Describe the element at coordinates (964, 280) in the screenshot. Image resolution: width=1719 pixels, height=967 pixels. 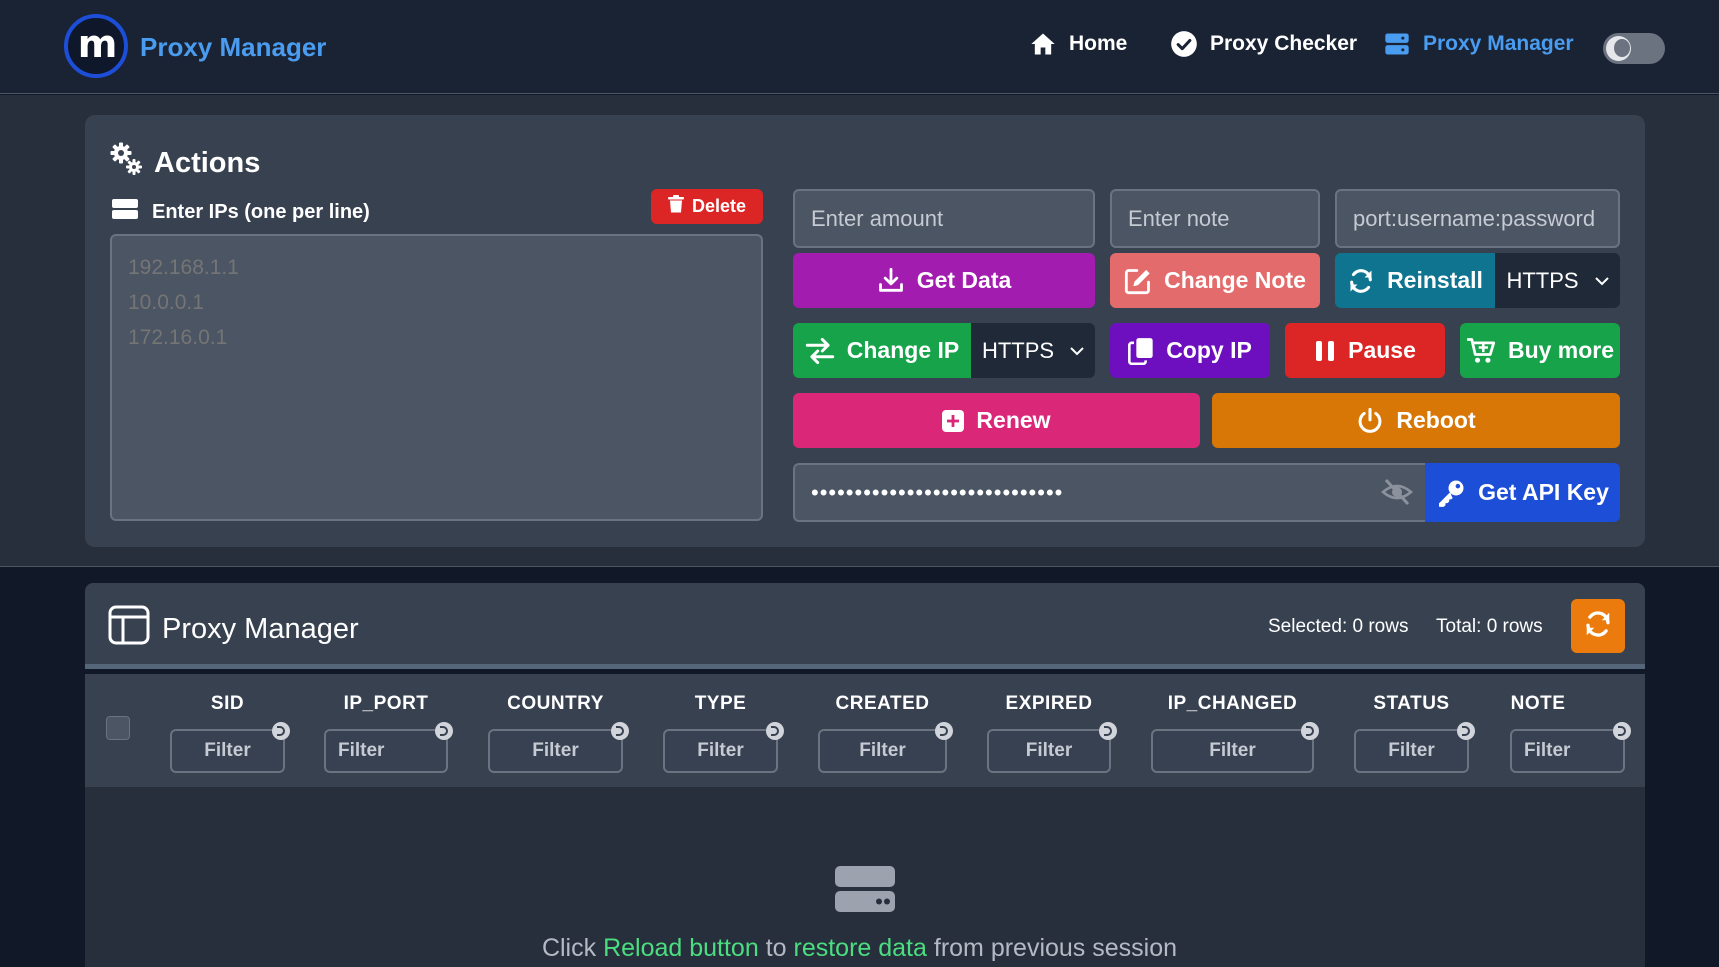
I see `get-data-label: Get Data` at that location.